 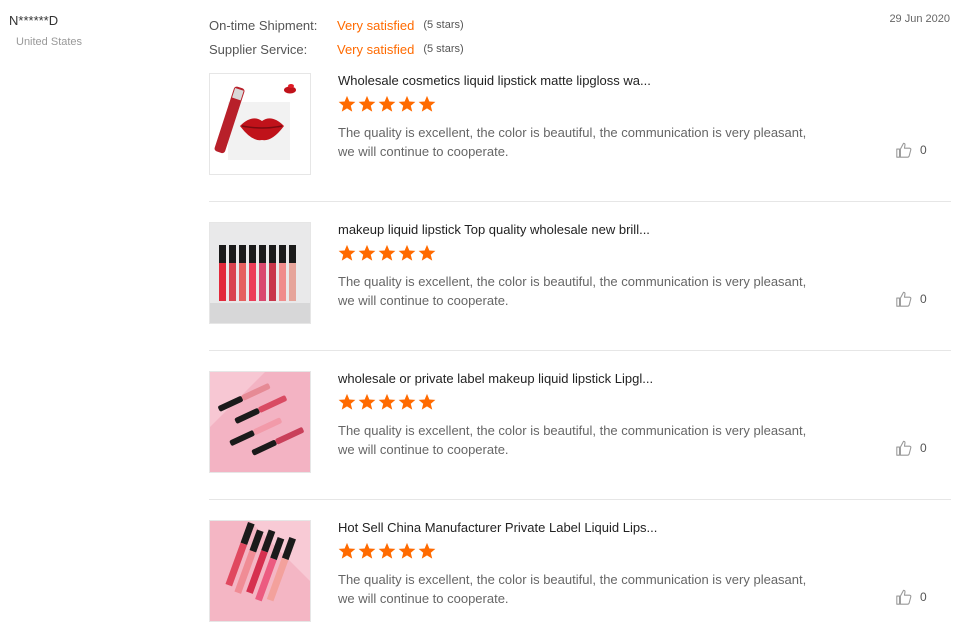 I want to click on lipgloss-row-image, so click(x=260, y=273).